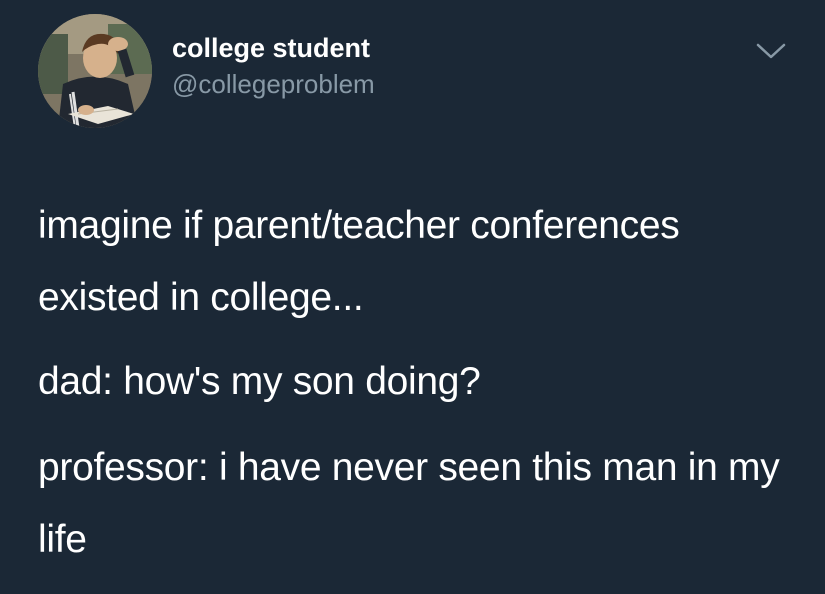 The height and width of the screenshot is (594, 825). I want to click on chevron-down-icon, so click(771, 51).